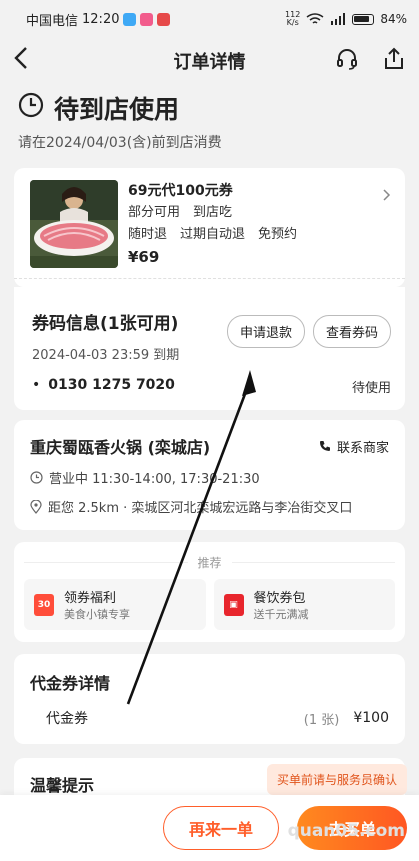 This screenshot has width=419, height=861. Describe the element at coordinates (209, 562) in the screenshot. I see `recommend-header: 推荐` at that location.